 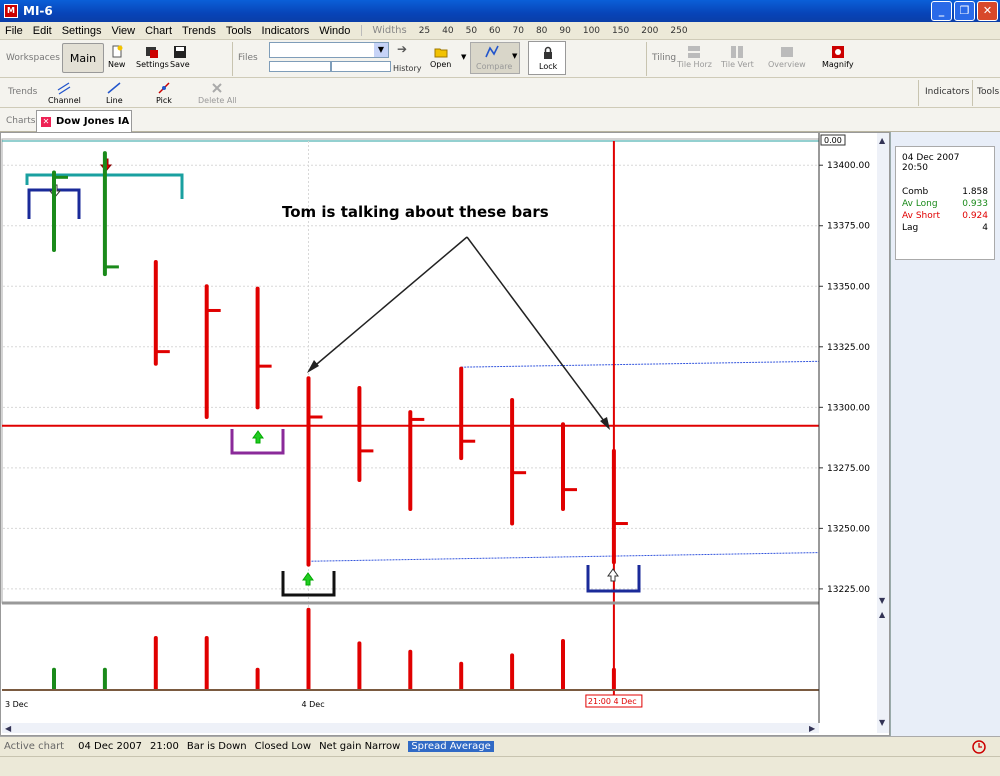 I want to click on close-button: ✕, so click(x=987, y=11).